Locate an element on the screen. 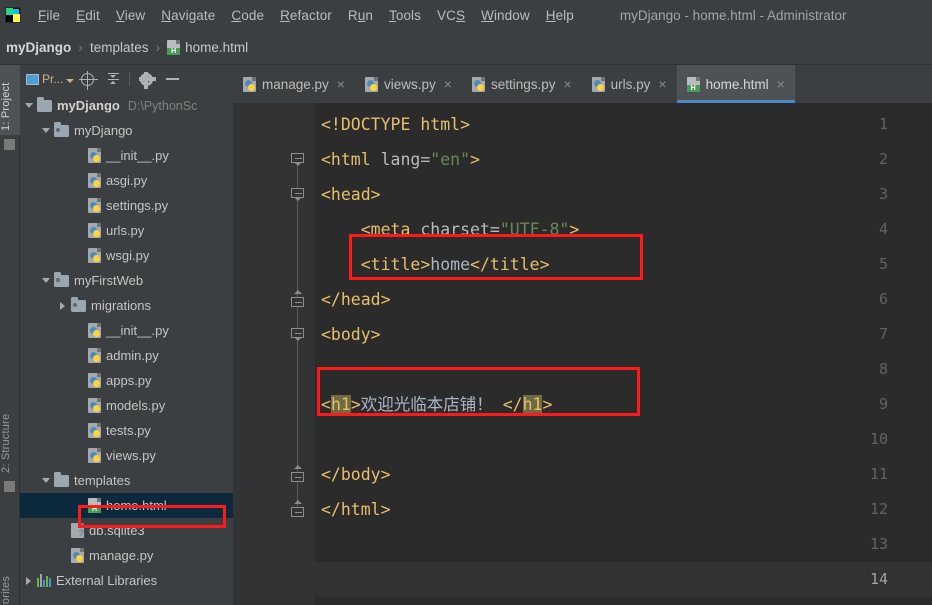 The width and height of the screenshot is (932, 605). breadcrumb-item-file: home.html is located at coordinates (216, 47).